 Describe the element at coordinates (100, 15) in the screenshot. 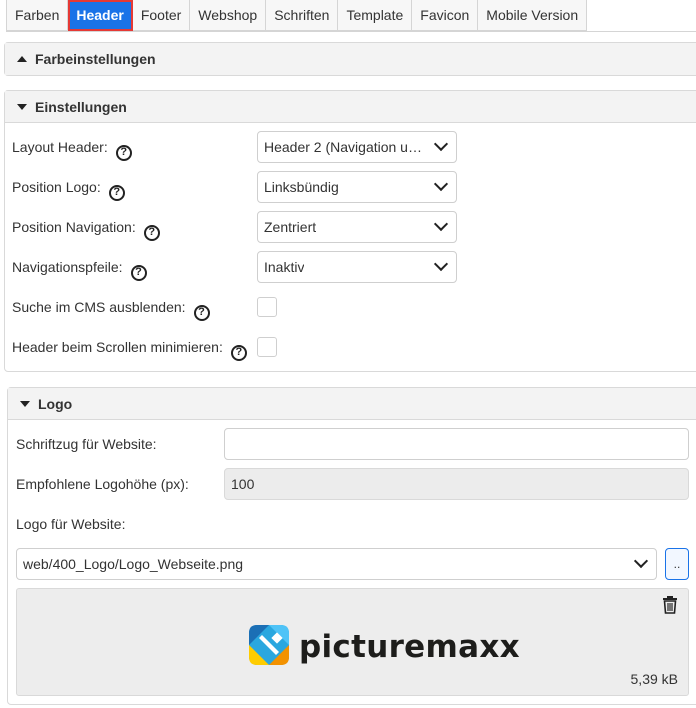

I see `tab-header: Header` at that location.